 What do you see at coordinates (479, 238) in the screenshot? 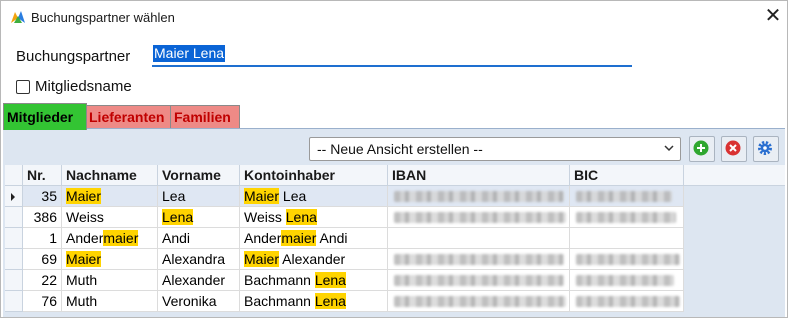
I see `cell-iban-empty` at bounding box center [479, 238].